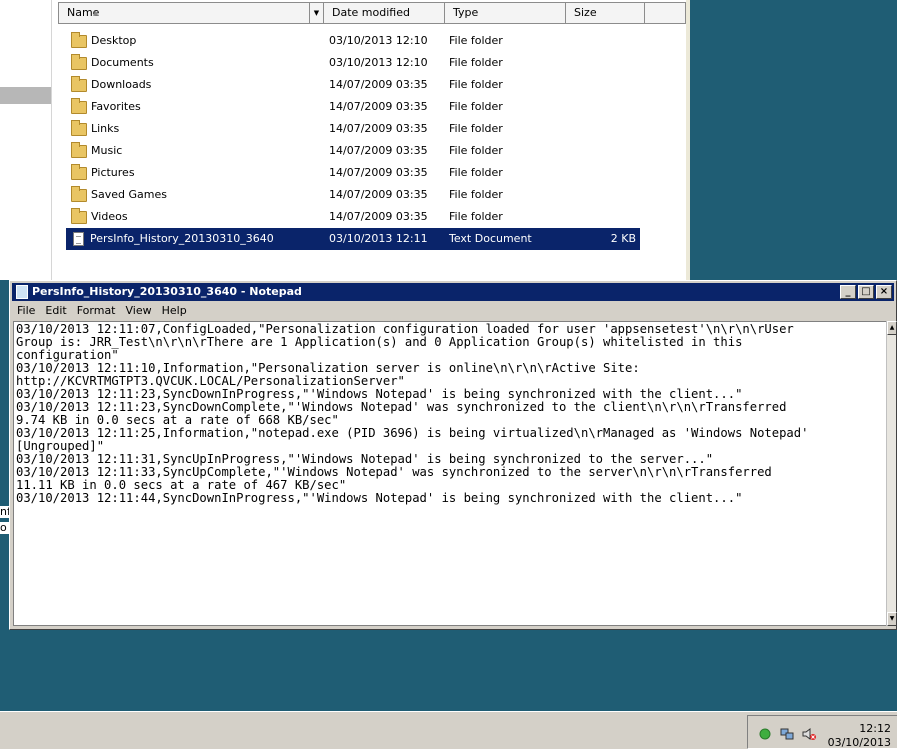 This screenshot has height=749, width=897. Describe the element at coordinates (197, 217) in the screenshot. I see `file-name-cell: Videos` at that location.